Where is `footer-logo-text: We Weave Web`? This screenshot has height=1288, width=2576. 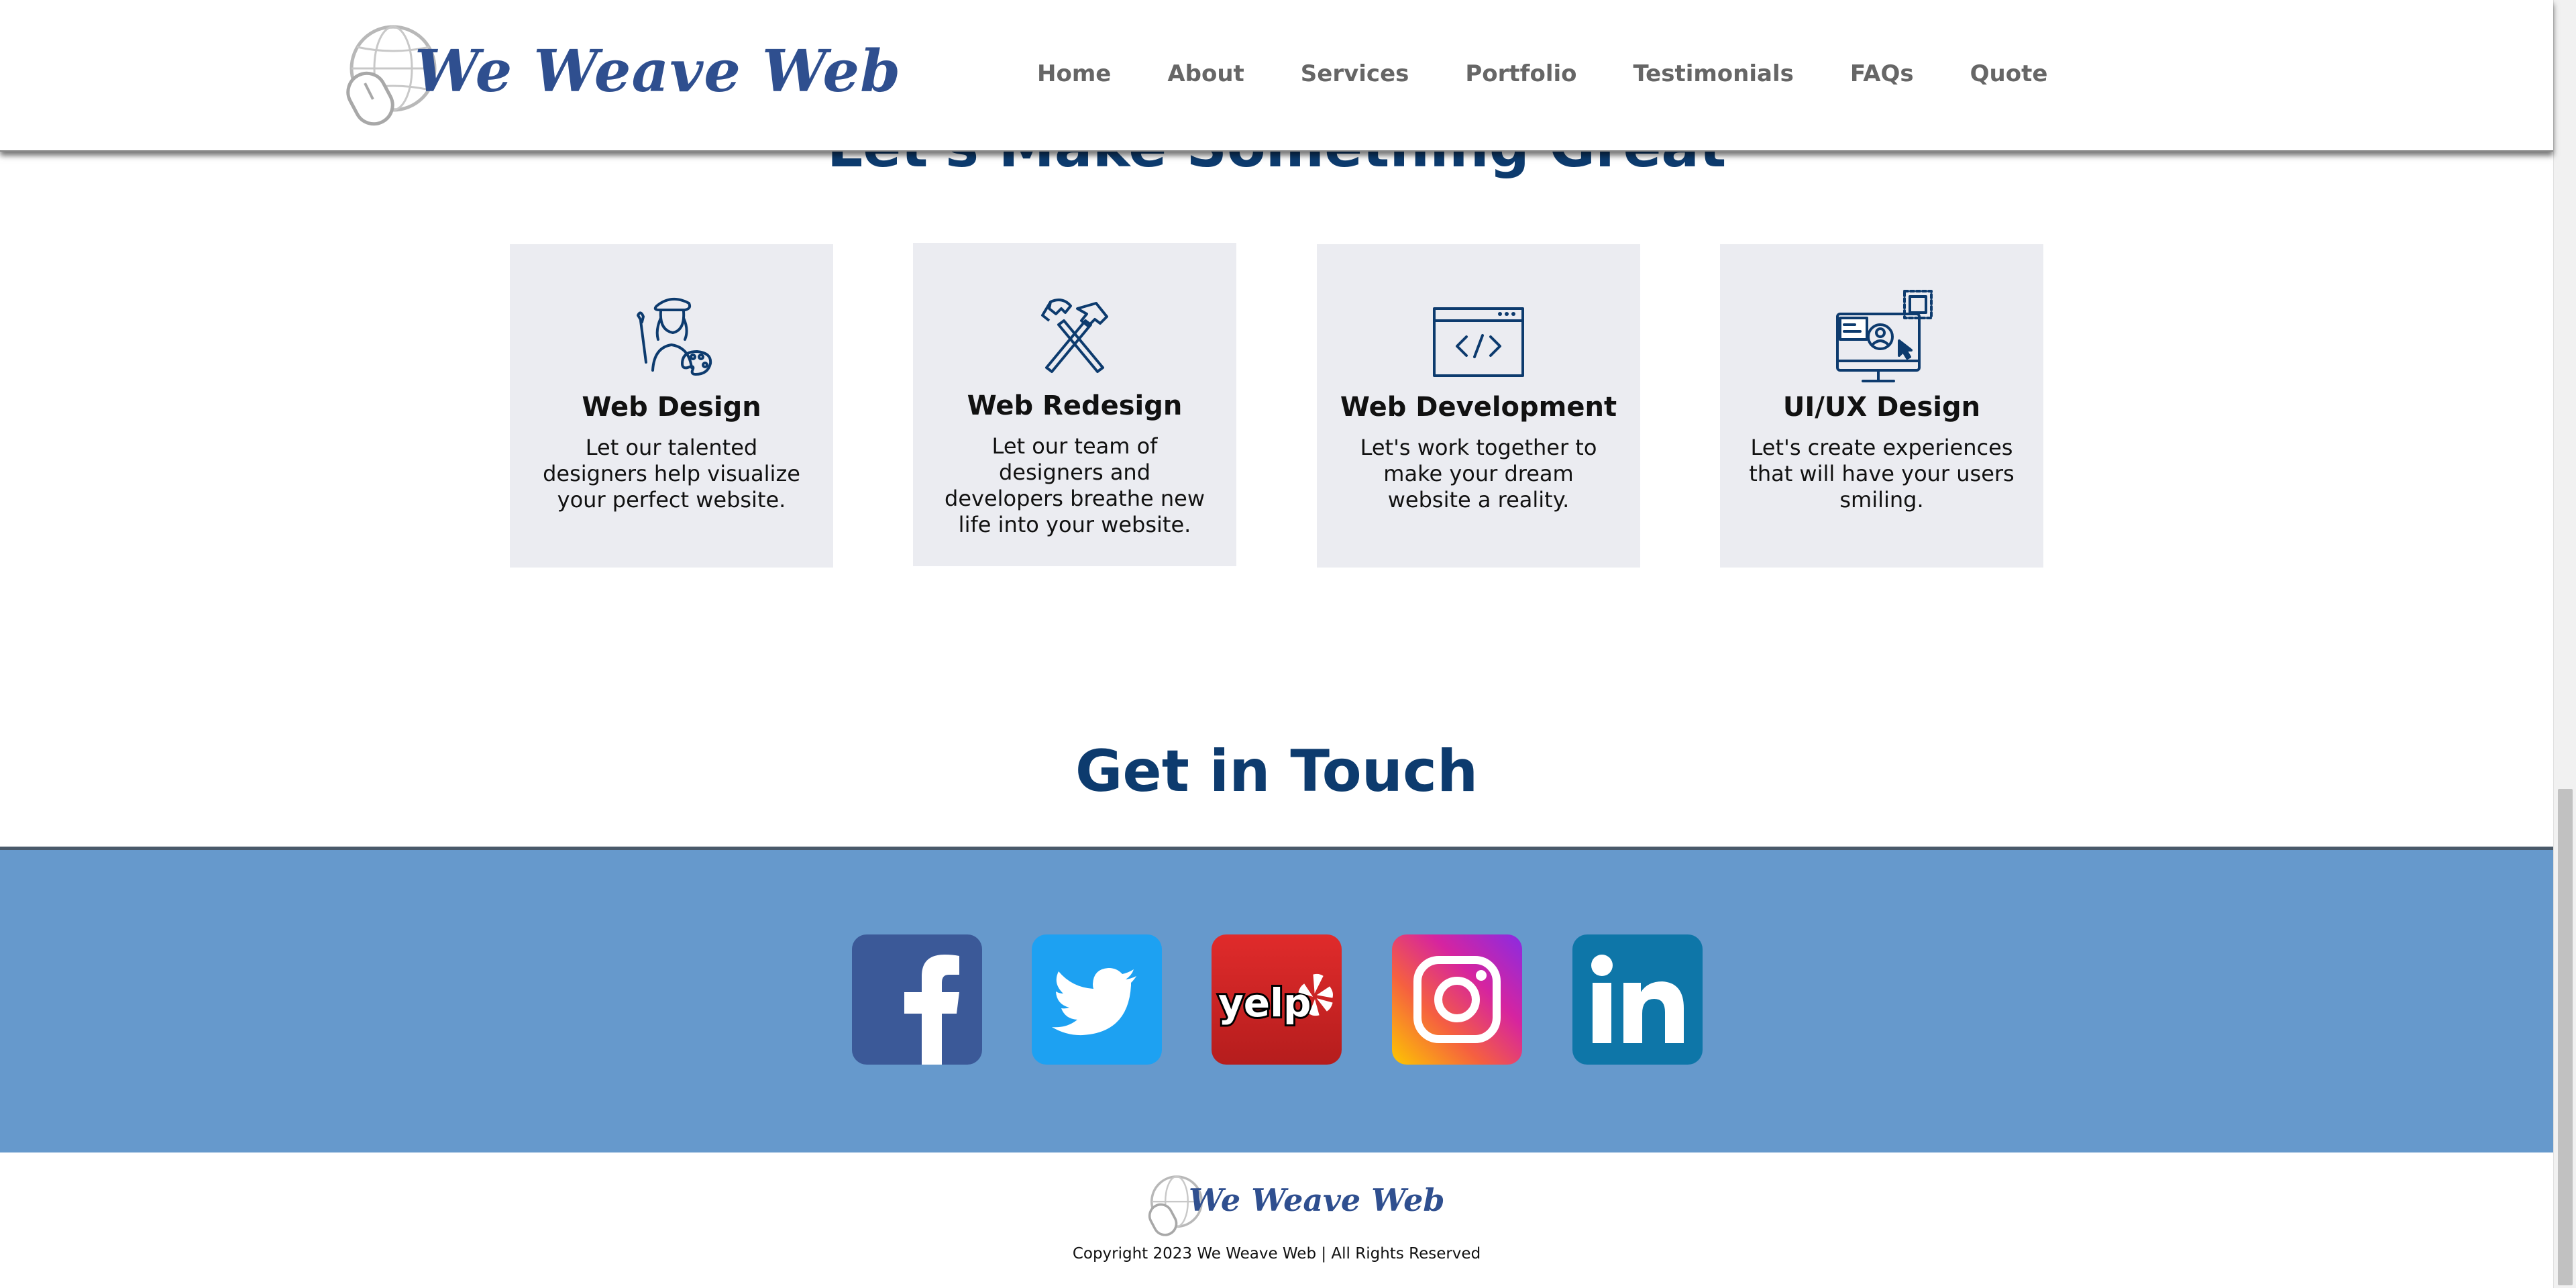 footer-logo-text: We Weave Web is located at coordinates (1317, 1200).